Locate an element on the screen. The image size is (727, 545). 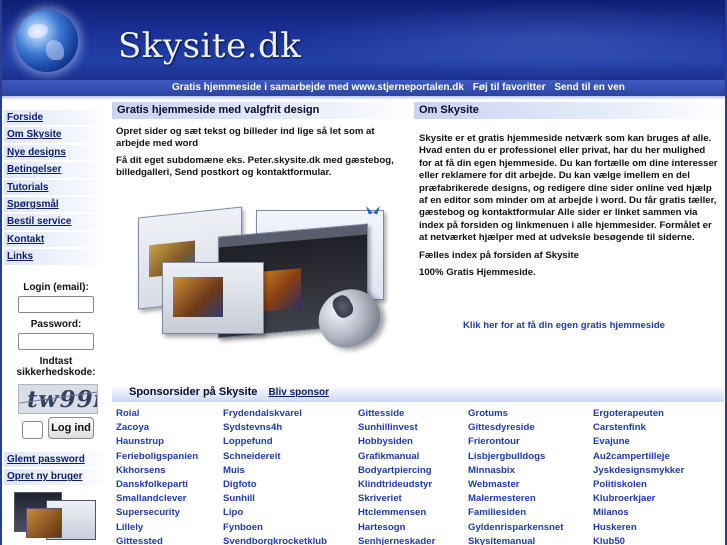
thumb-window is located at coordinates (44, 523).